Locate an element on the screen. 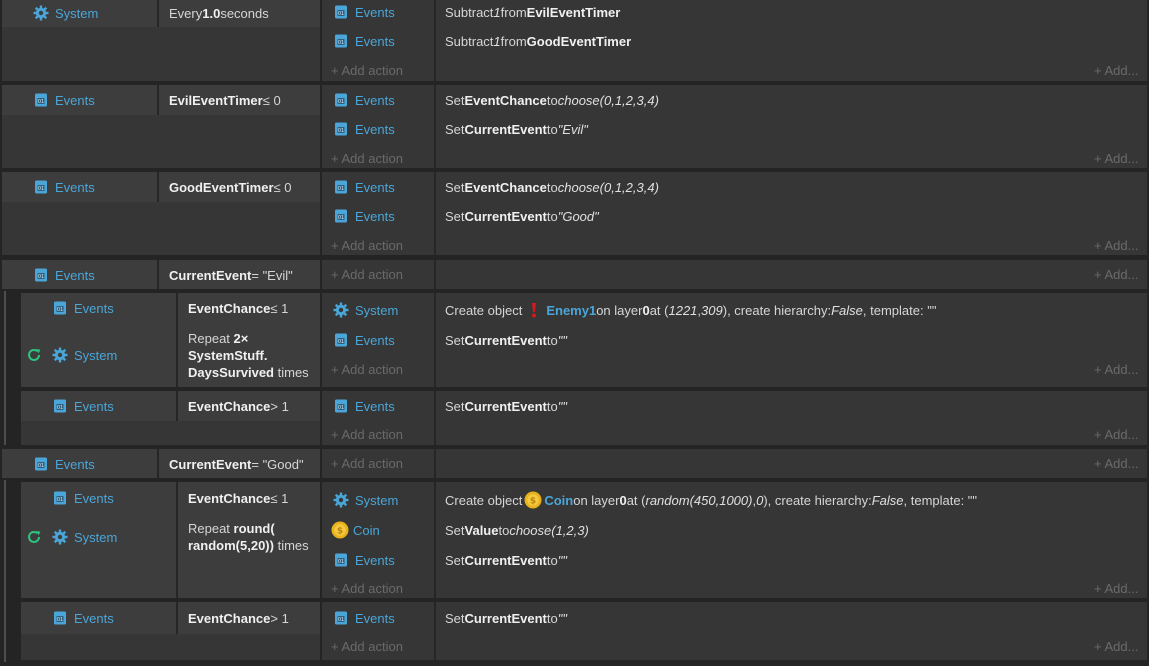 This screenshot has height=666, width=1149. event-5-action-2-object: 01 Events is located at coordinates (364, 340).